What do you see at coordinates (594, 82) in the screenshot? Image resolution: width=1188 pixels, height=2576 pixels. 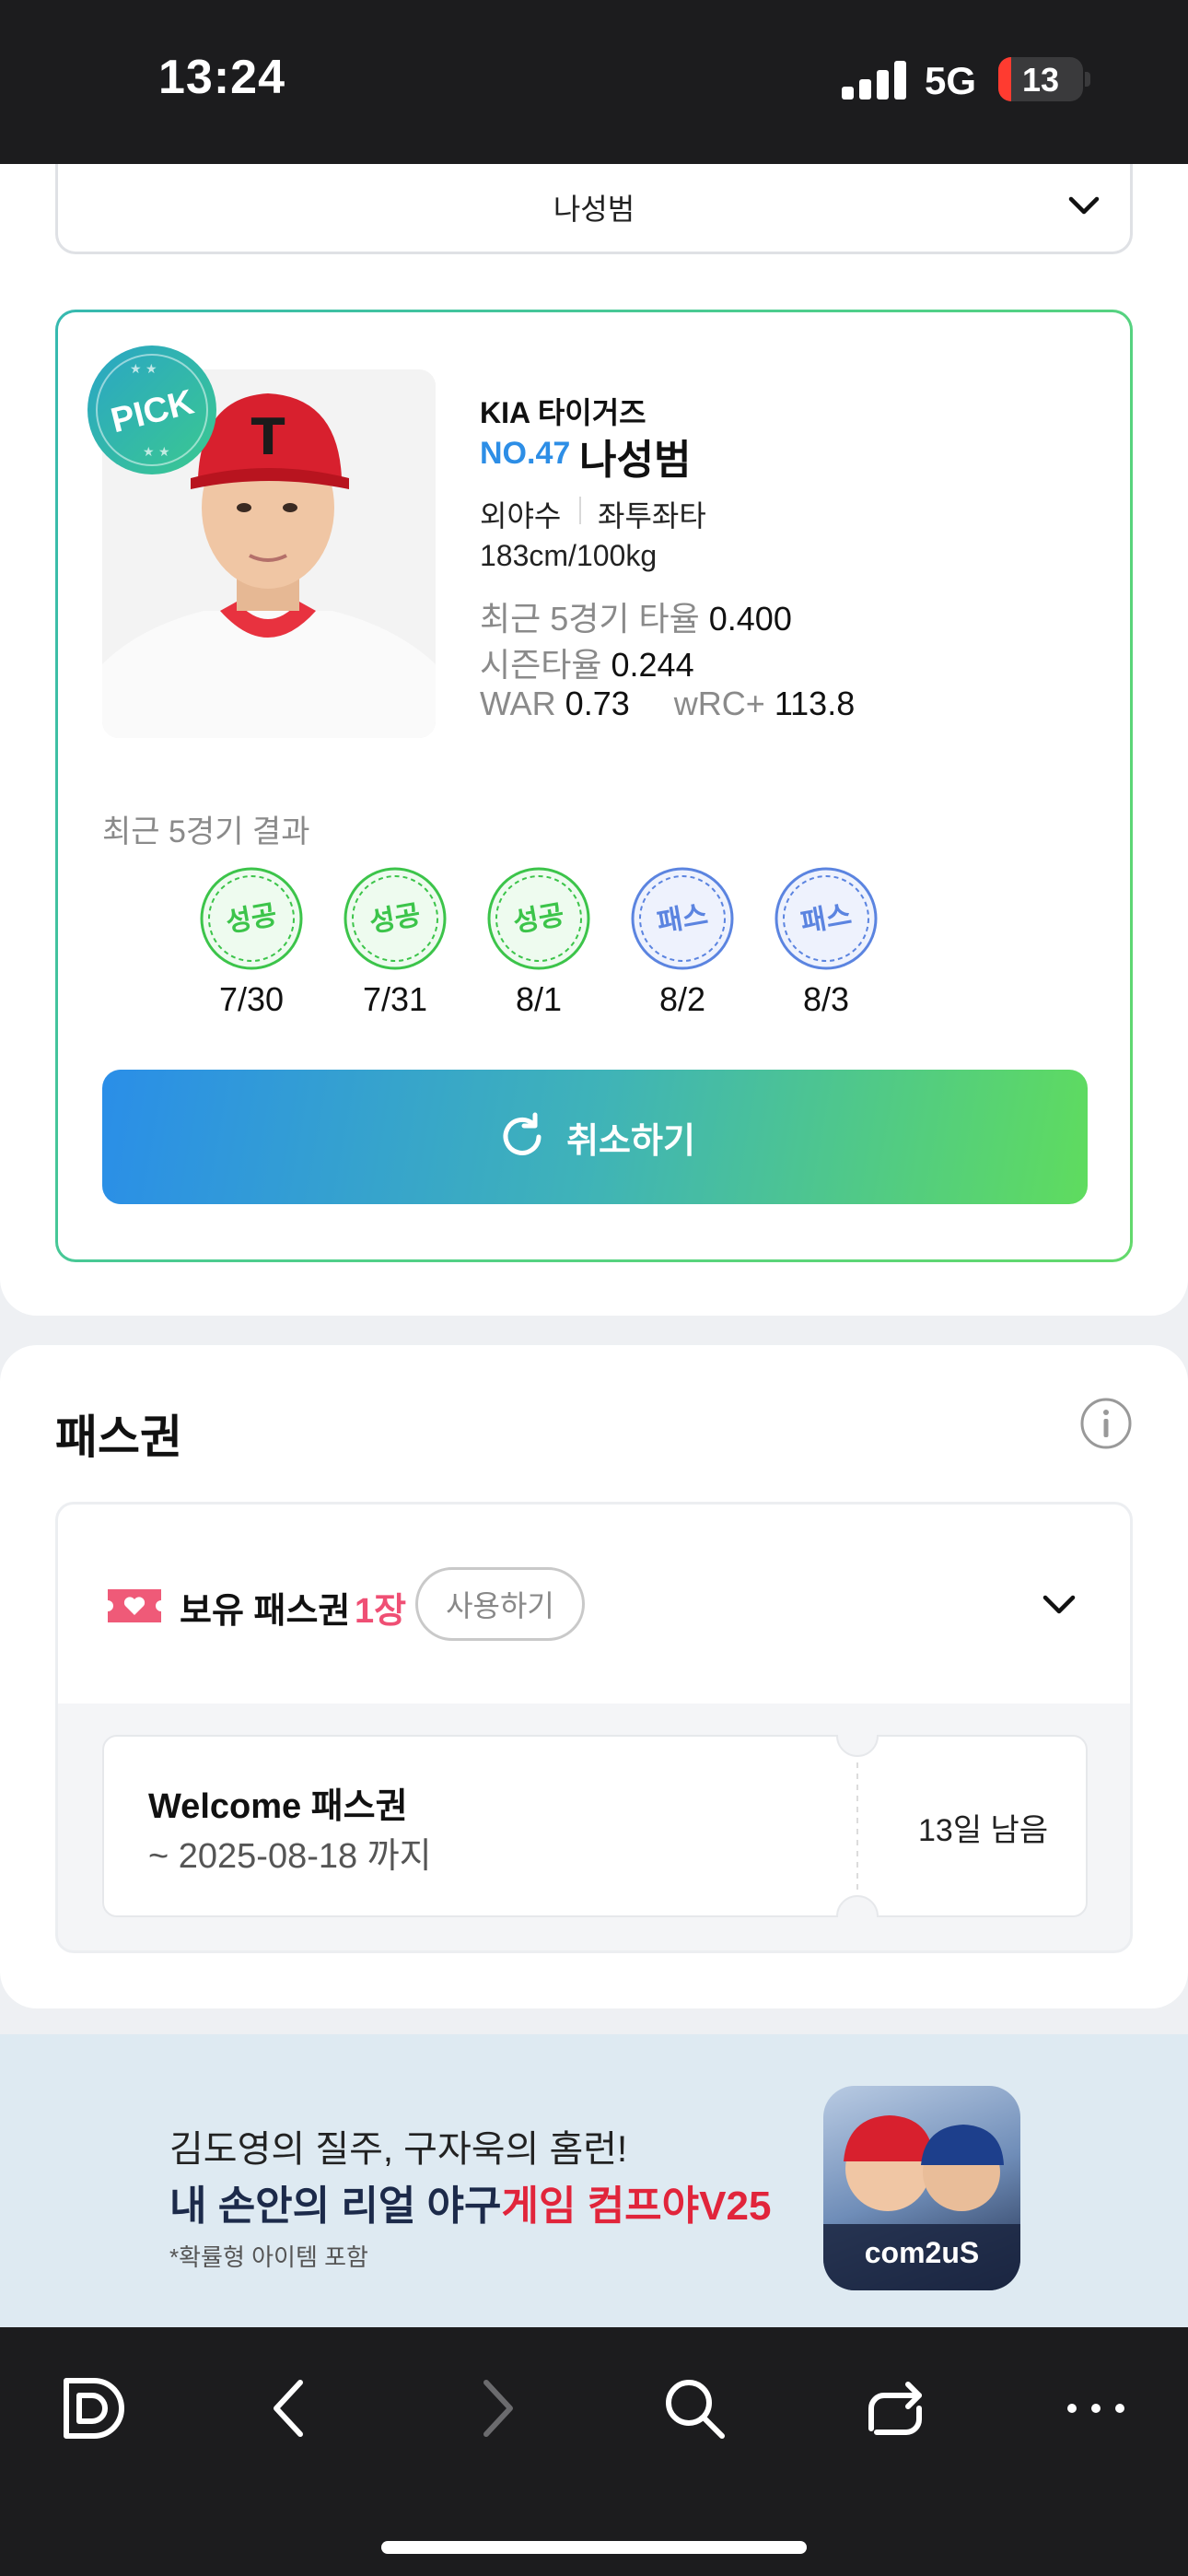 I see `status-bar: 13:24 5G 13` at bounding box center [594, 82].